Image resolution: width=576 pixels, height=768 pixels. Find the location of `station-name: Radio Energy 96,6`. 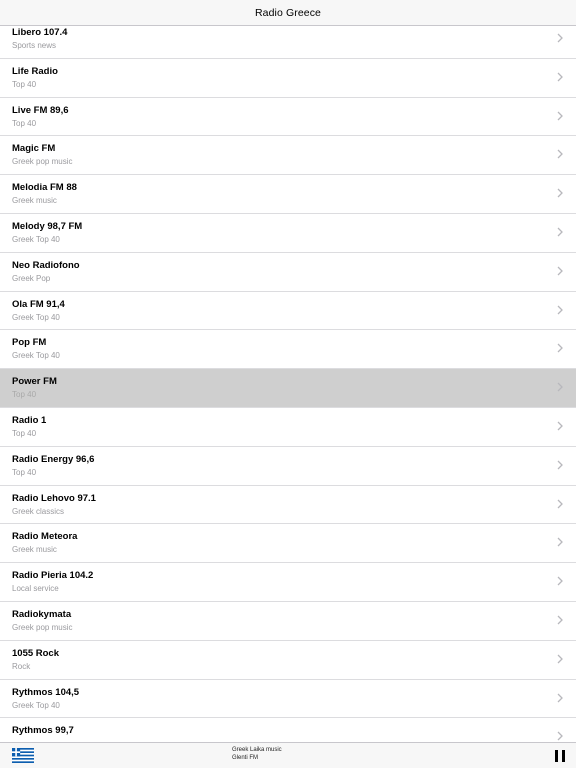

station-name: Radio Energy 96,6 is located at coordinates (53, 459).